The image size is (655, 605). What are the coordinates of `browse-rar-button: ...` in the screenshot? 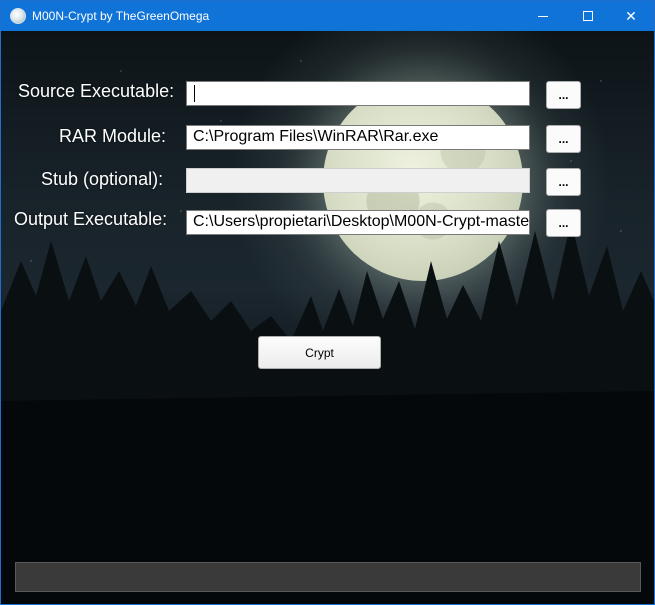 It's located at (563, 139).